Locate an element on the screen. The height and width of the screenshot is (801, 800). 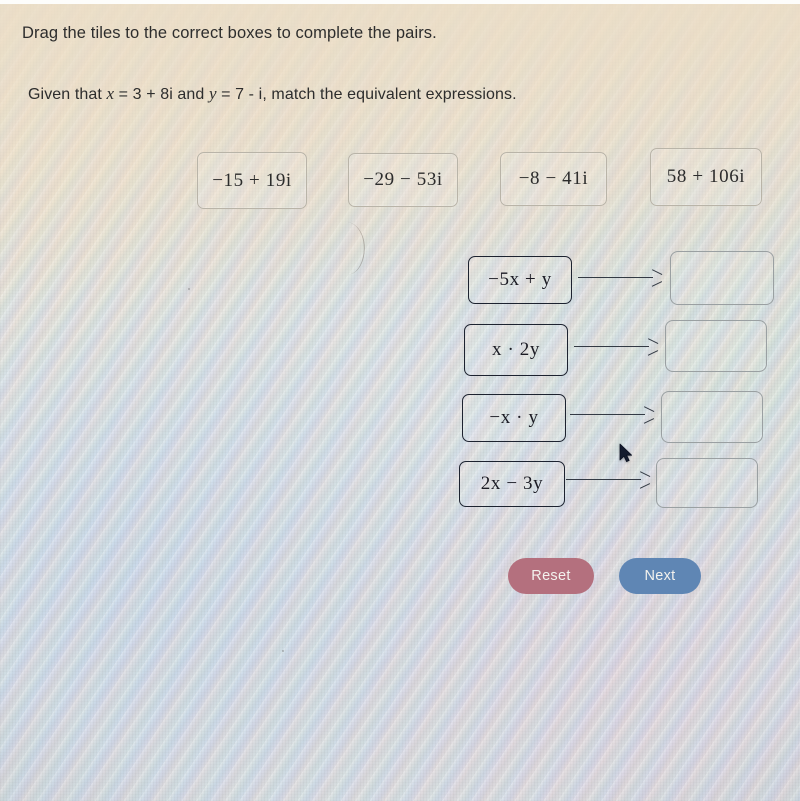
reset-button: Reset is located at coordinates (551, 576).